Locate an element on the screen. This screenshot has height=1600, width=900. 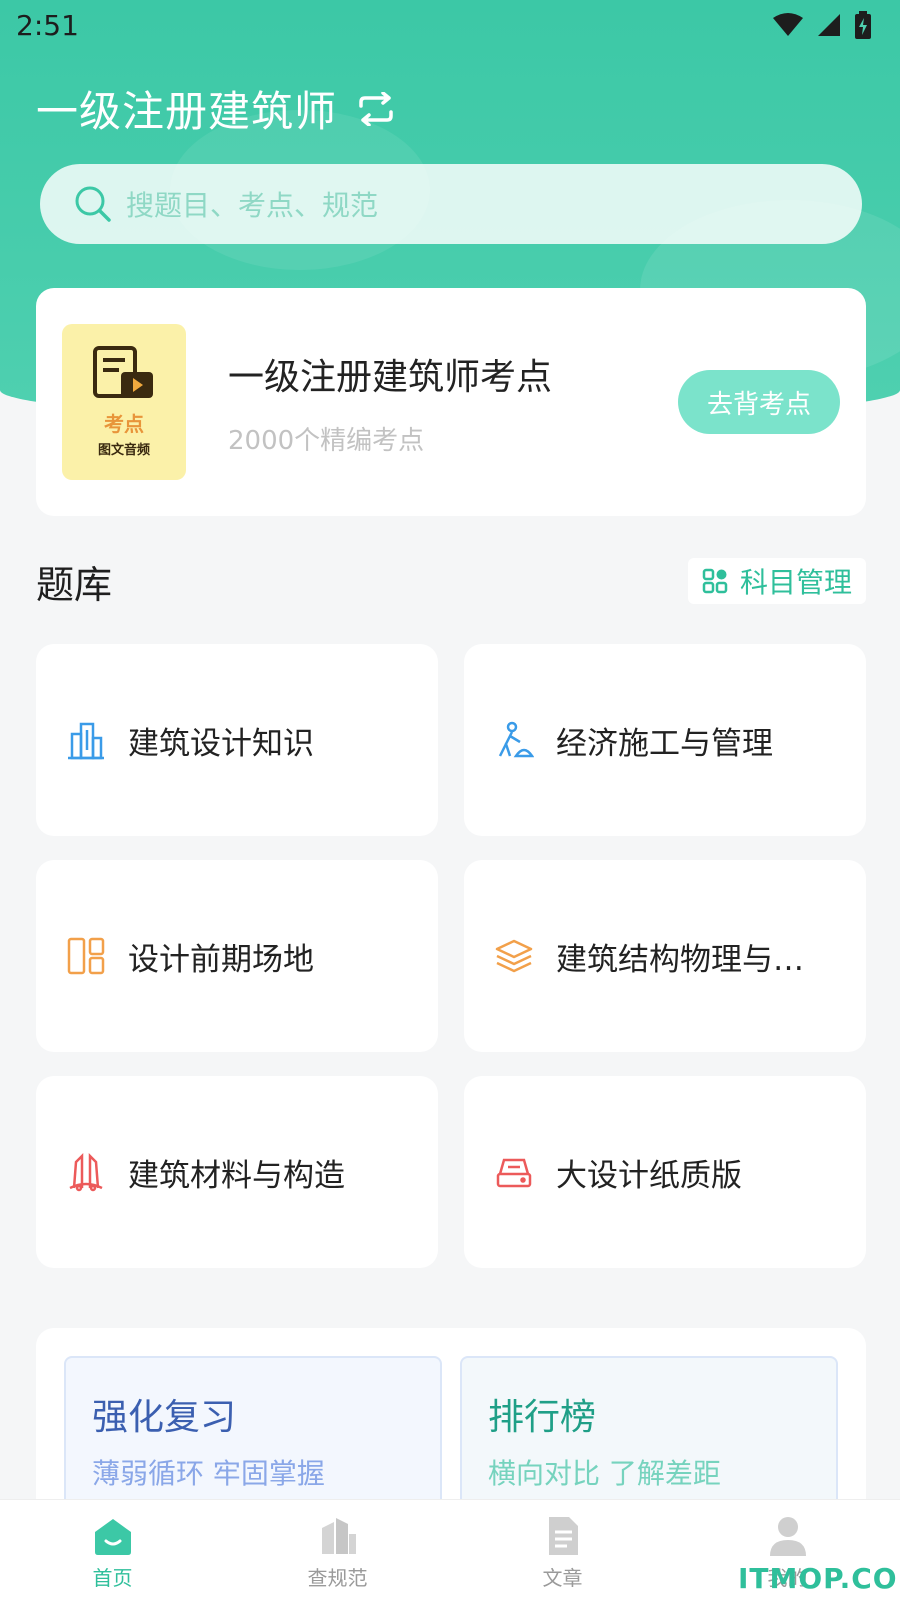
search-placeholder: 搜题目、考点、规范 is located at coordinates (252, 205).